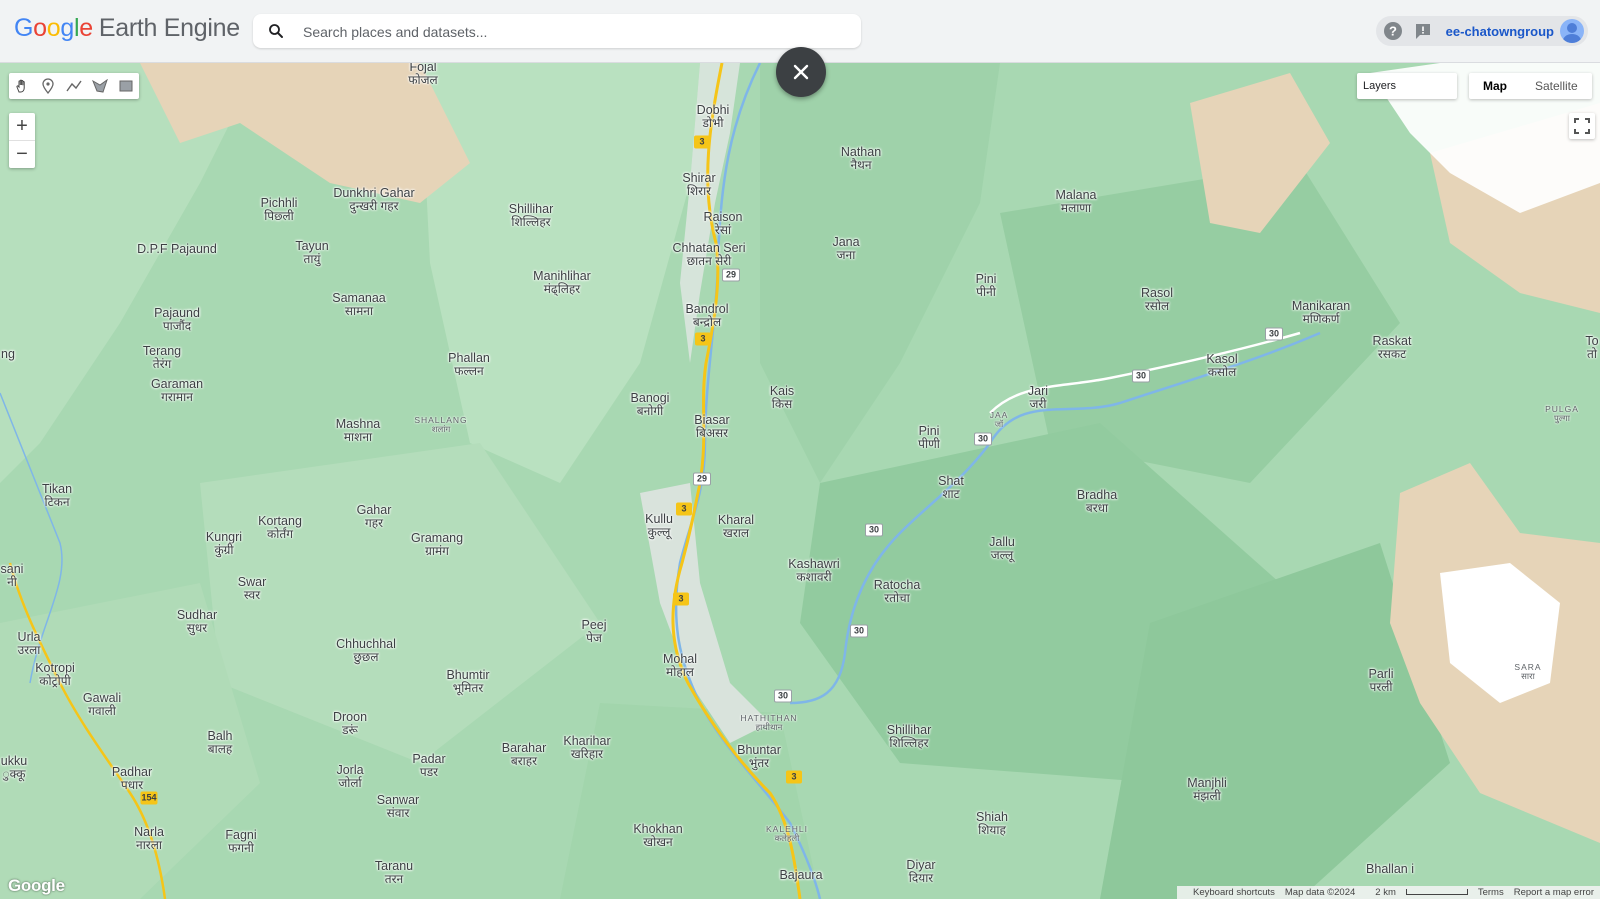  I want to click on area-label: SARA सारा, so click(1527, 672).